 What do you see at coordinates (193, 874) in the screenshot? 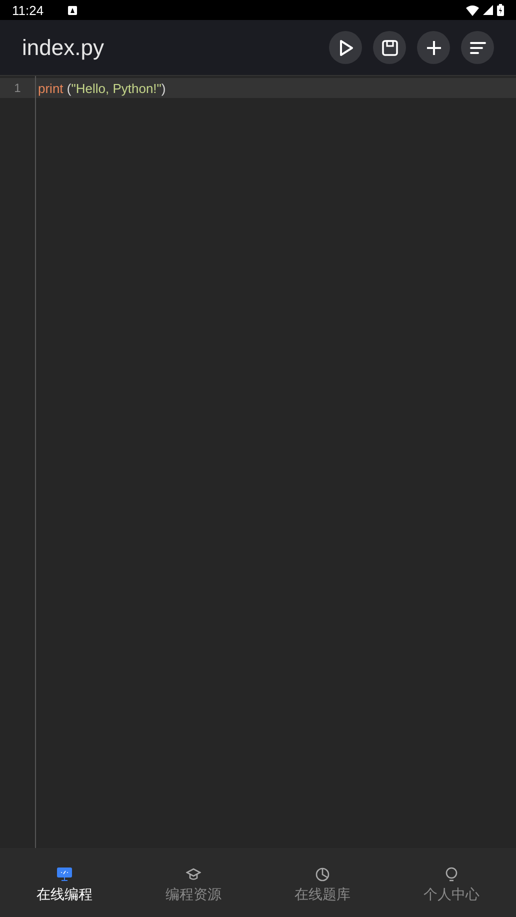
I see `graduation-cap-icon` at bounding box center [193, 874].